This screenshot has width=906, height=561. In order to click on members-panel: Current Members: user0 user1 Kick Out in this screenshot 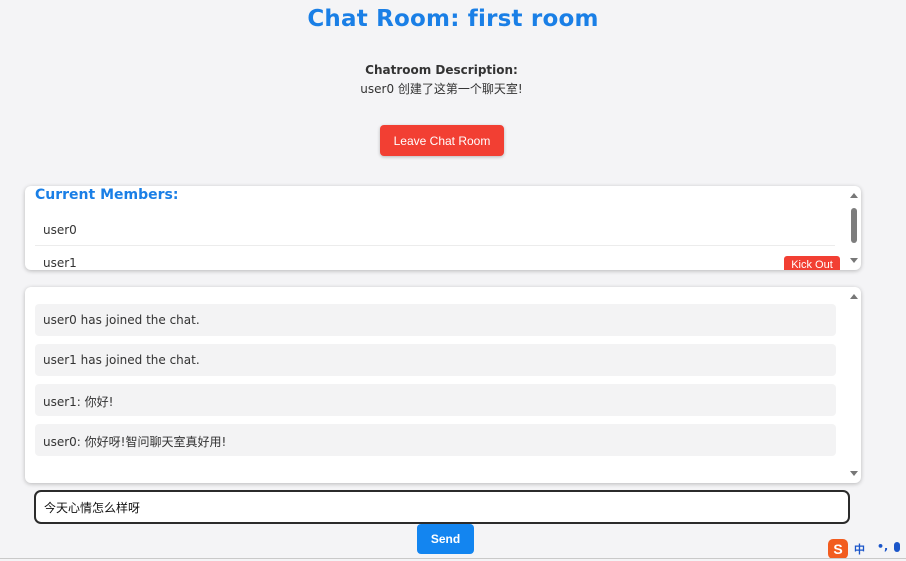, I will do `click(443, 228)`.